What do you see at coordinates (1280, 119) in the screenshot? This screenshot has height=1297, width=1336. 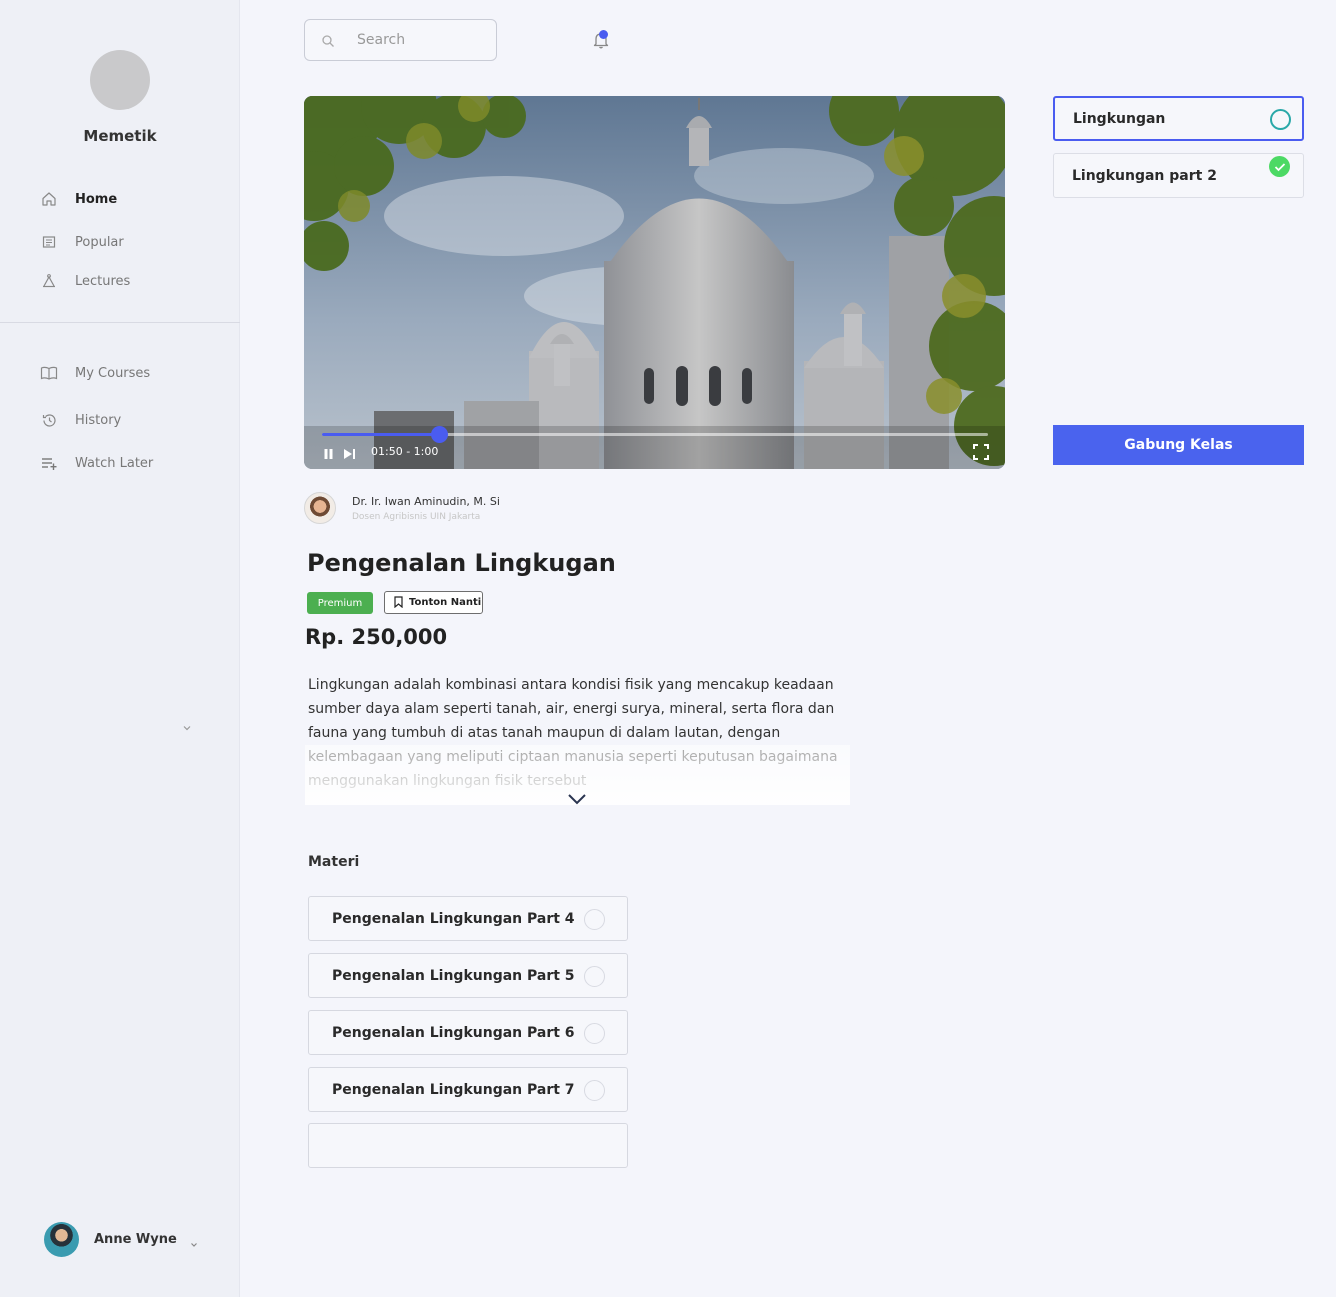 I see `progress-ring-icon` at bounding box center [1280, 119].